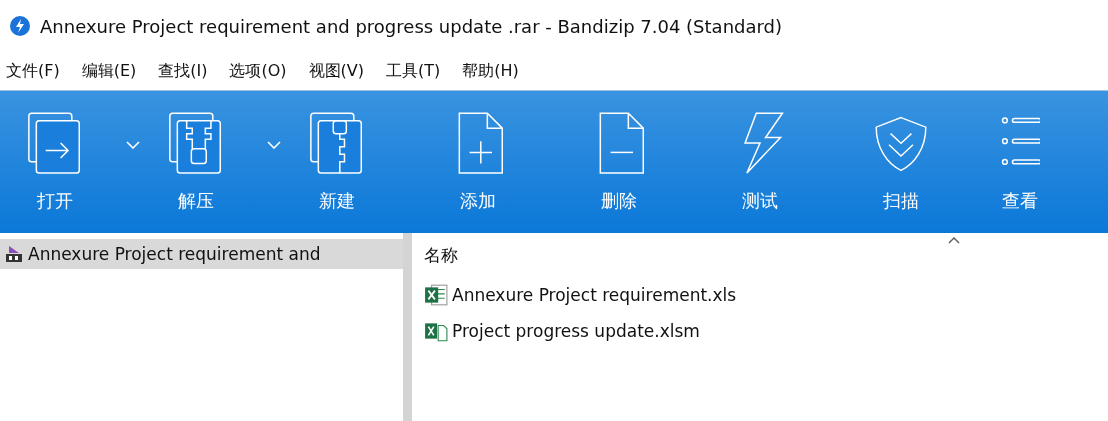 The width and height of the screenshot is (1108, 421). What do you see at coordinates (766, 295) in the screenshot?
I see `file-row: Annexure Project requirement.xls` at bounding box center [766, 295].